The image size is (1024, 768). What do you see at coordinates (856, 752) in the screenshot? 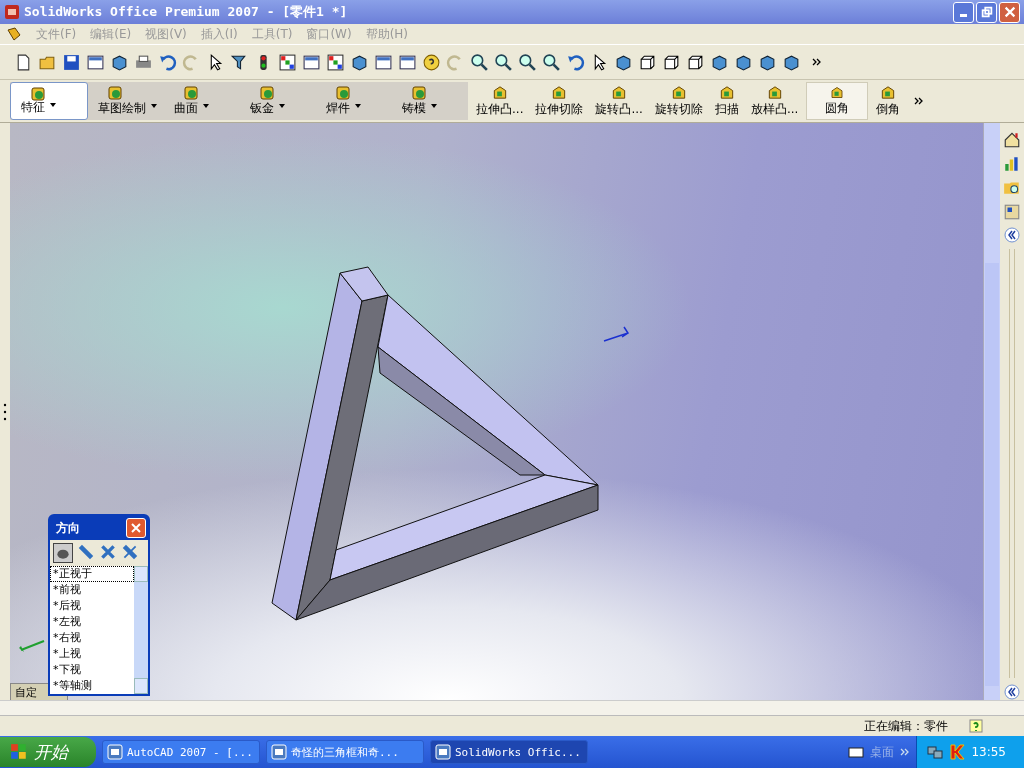
I see `keyboard-icon` at bounding box center [856, 752].